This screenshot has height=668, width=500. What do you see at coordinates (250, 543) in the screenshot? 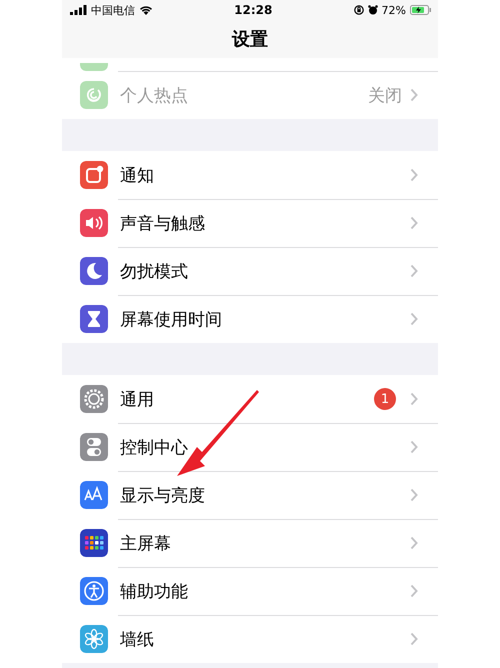
I see `settings-row: 主屏幕` at bounding box center [250, 543].